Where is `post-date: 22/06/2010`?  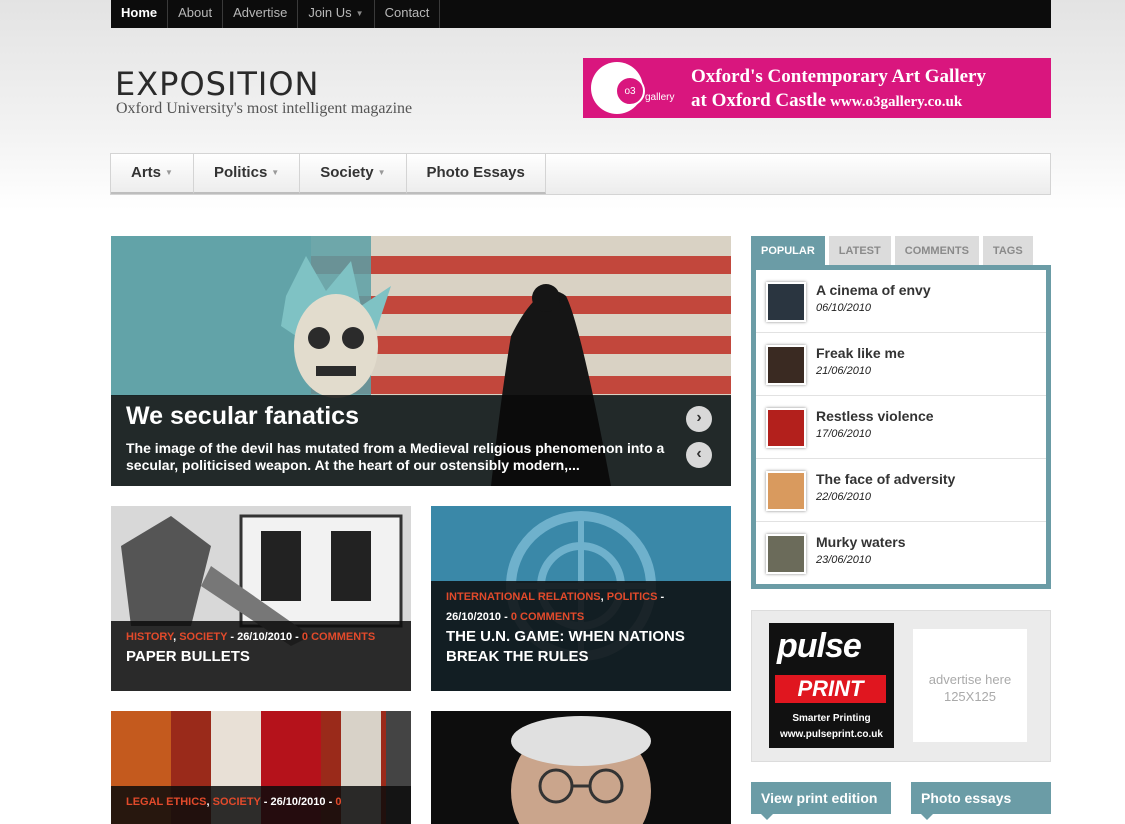
post-date: 22/06/2010 is located at coordinates (844, 497).